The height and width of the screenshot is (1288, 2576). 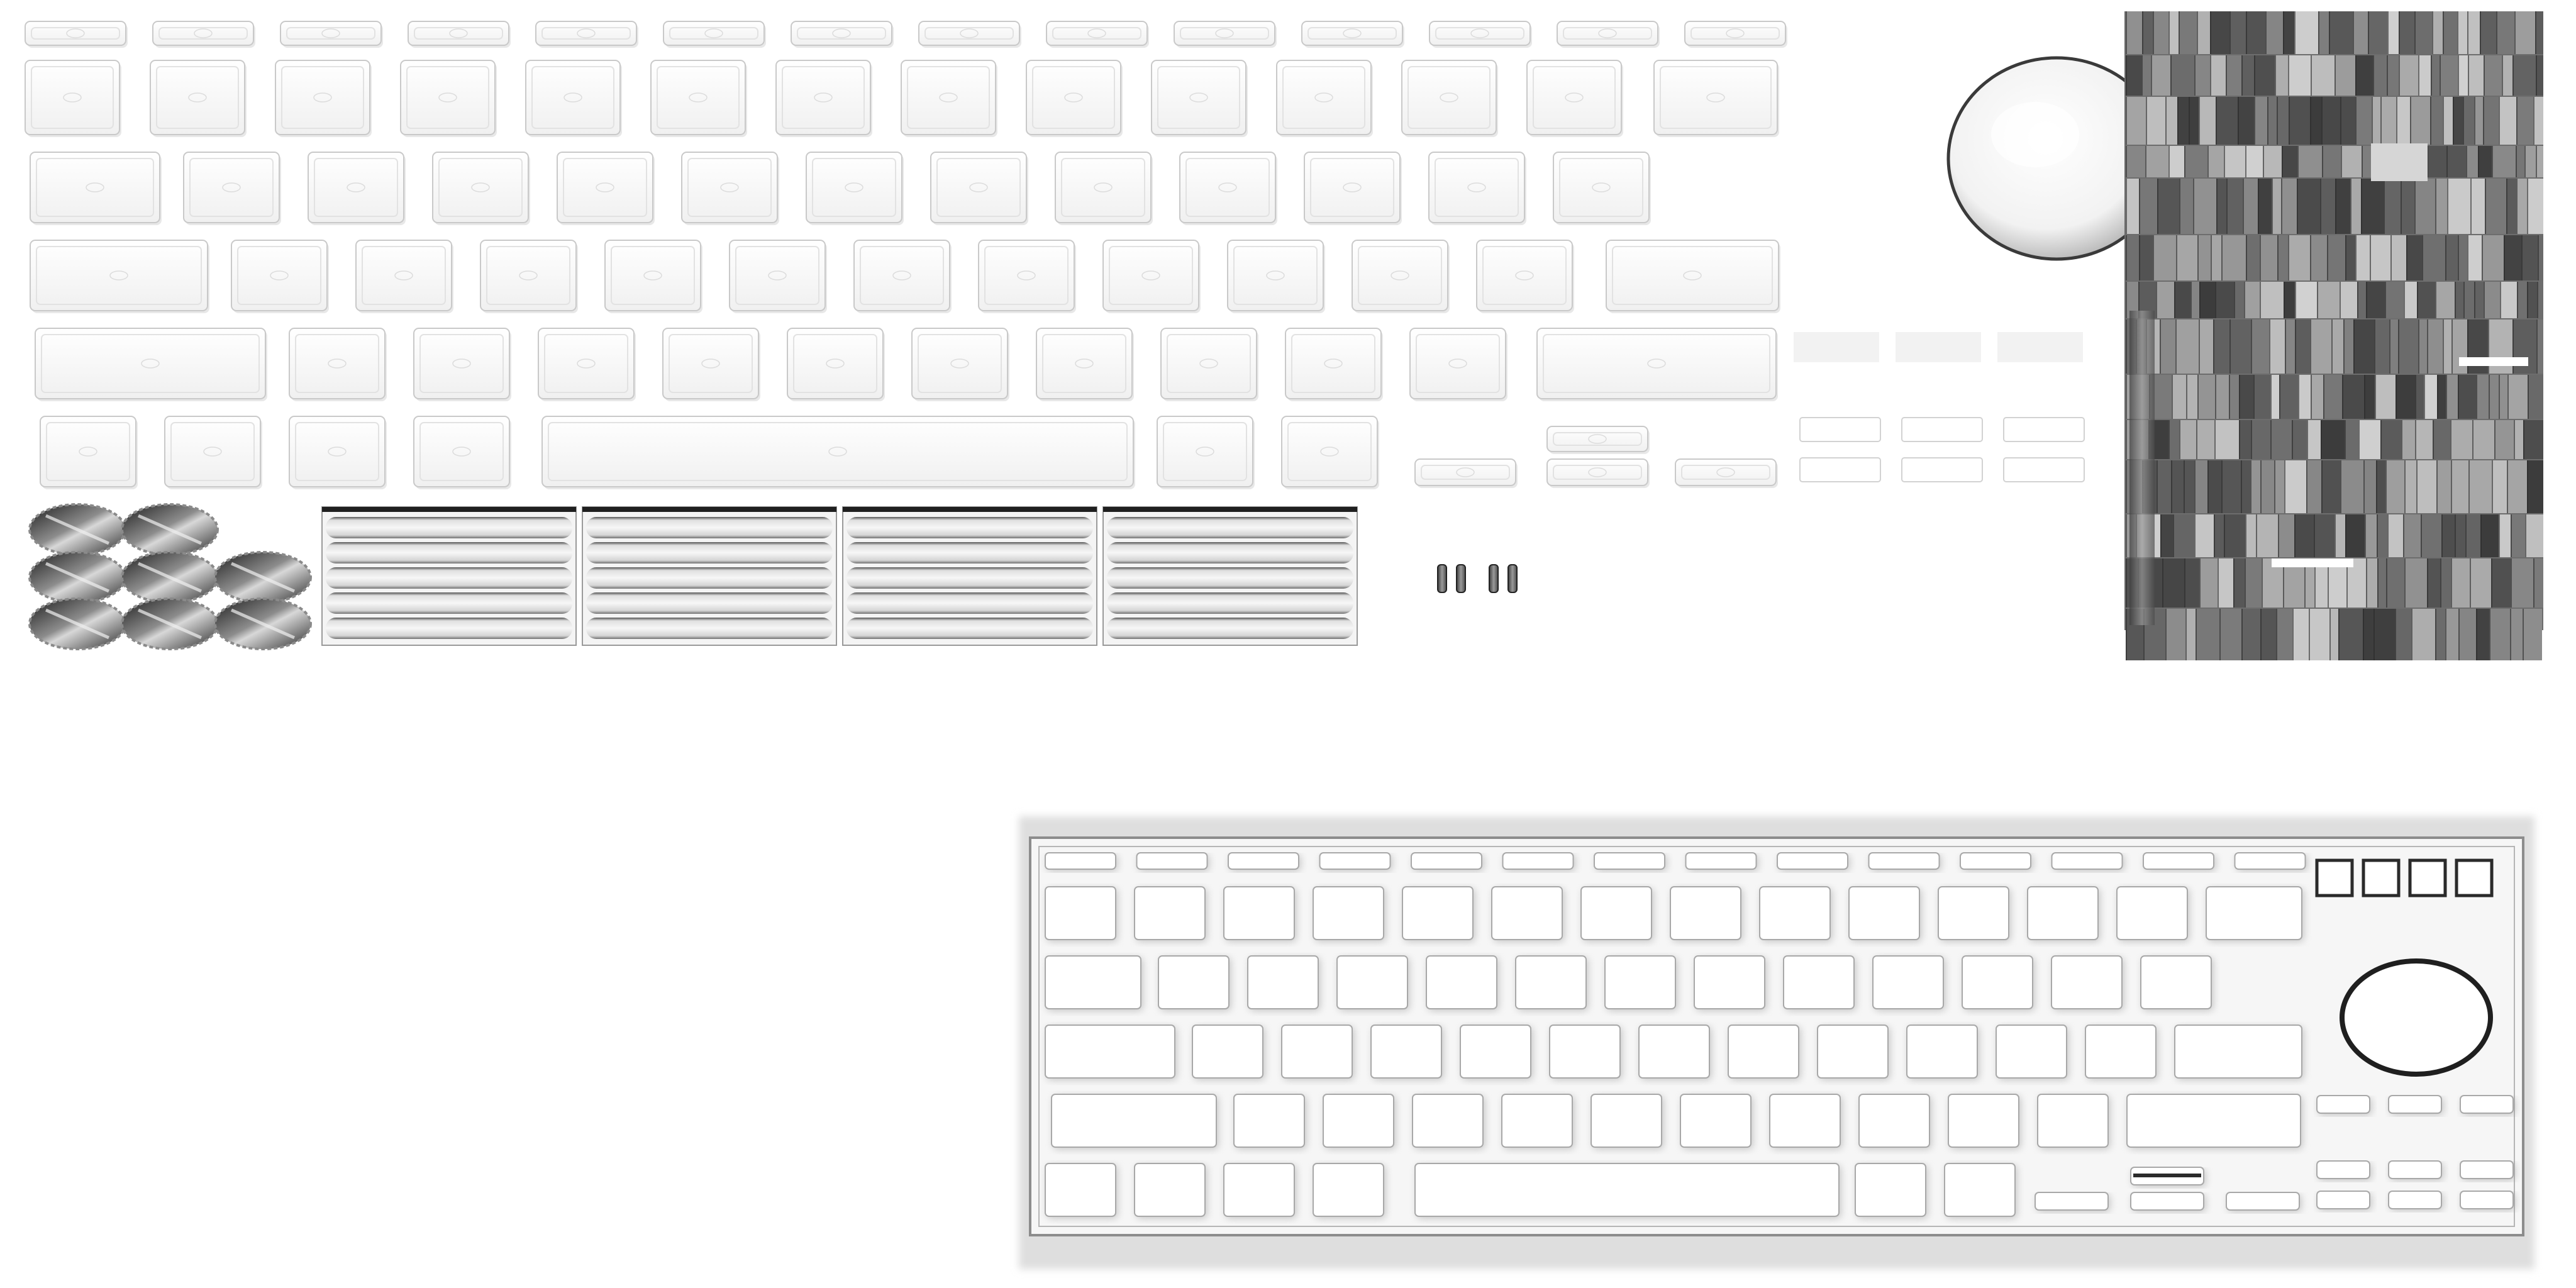 I want to click on preview-key-spacebar, so click(x=1627, y=1190).